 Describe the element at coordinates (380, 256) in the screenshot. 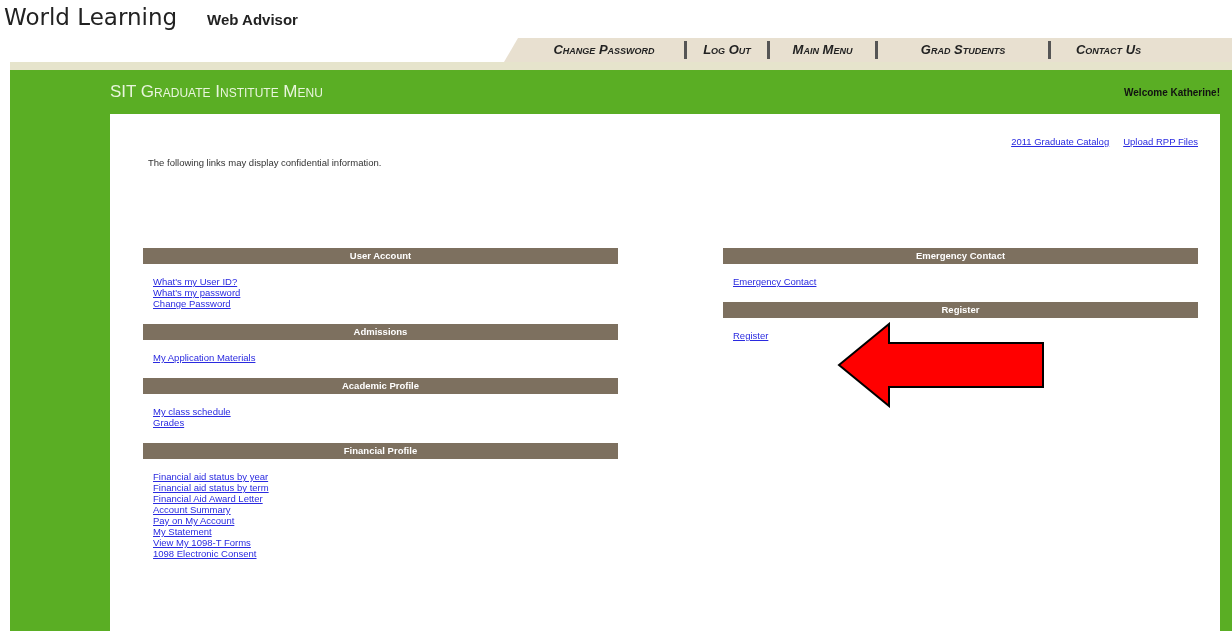

I see `section-header: User Account` at that location.